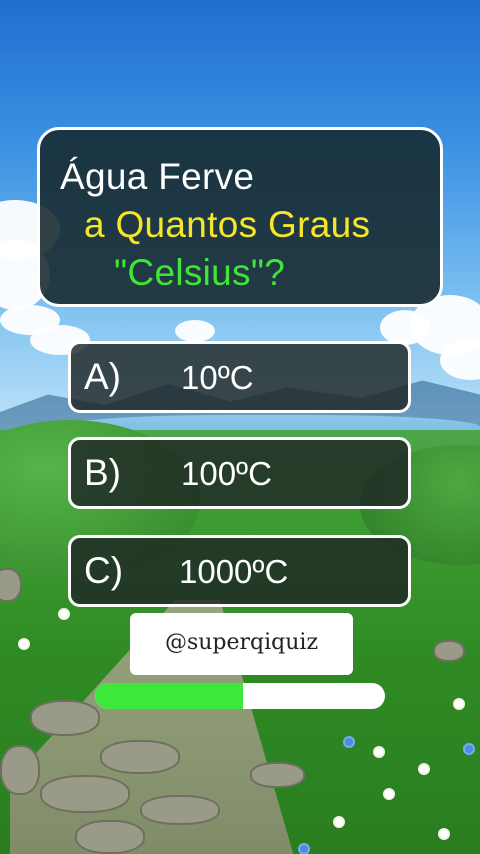 The width and height of the screenshot is (480, 854). I want to click on timer-progress-fill, so click(169, 696).